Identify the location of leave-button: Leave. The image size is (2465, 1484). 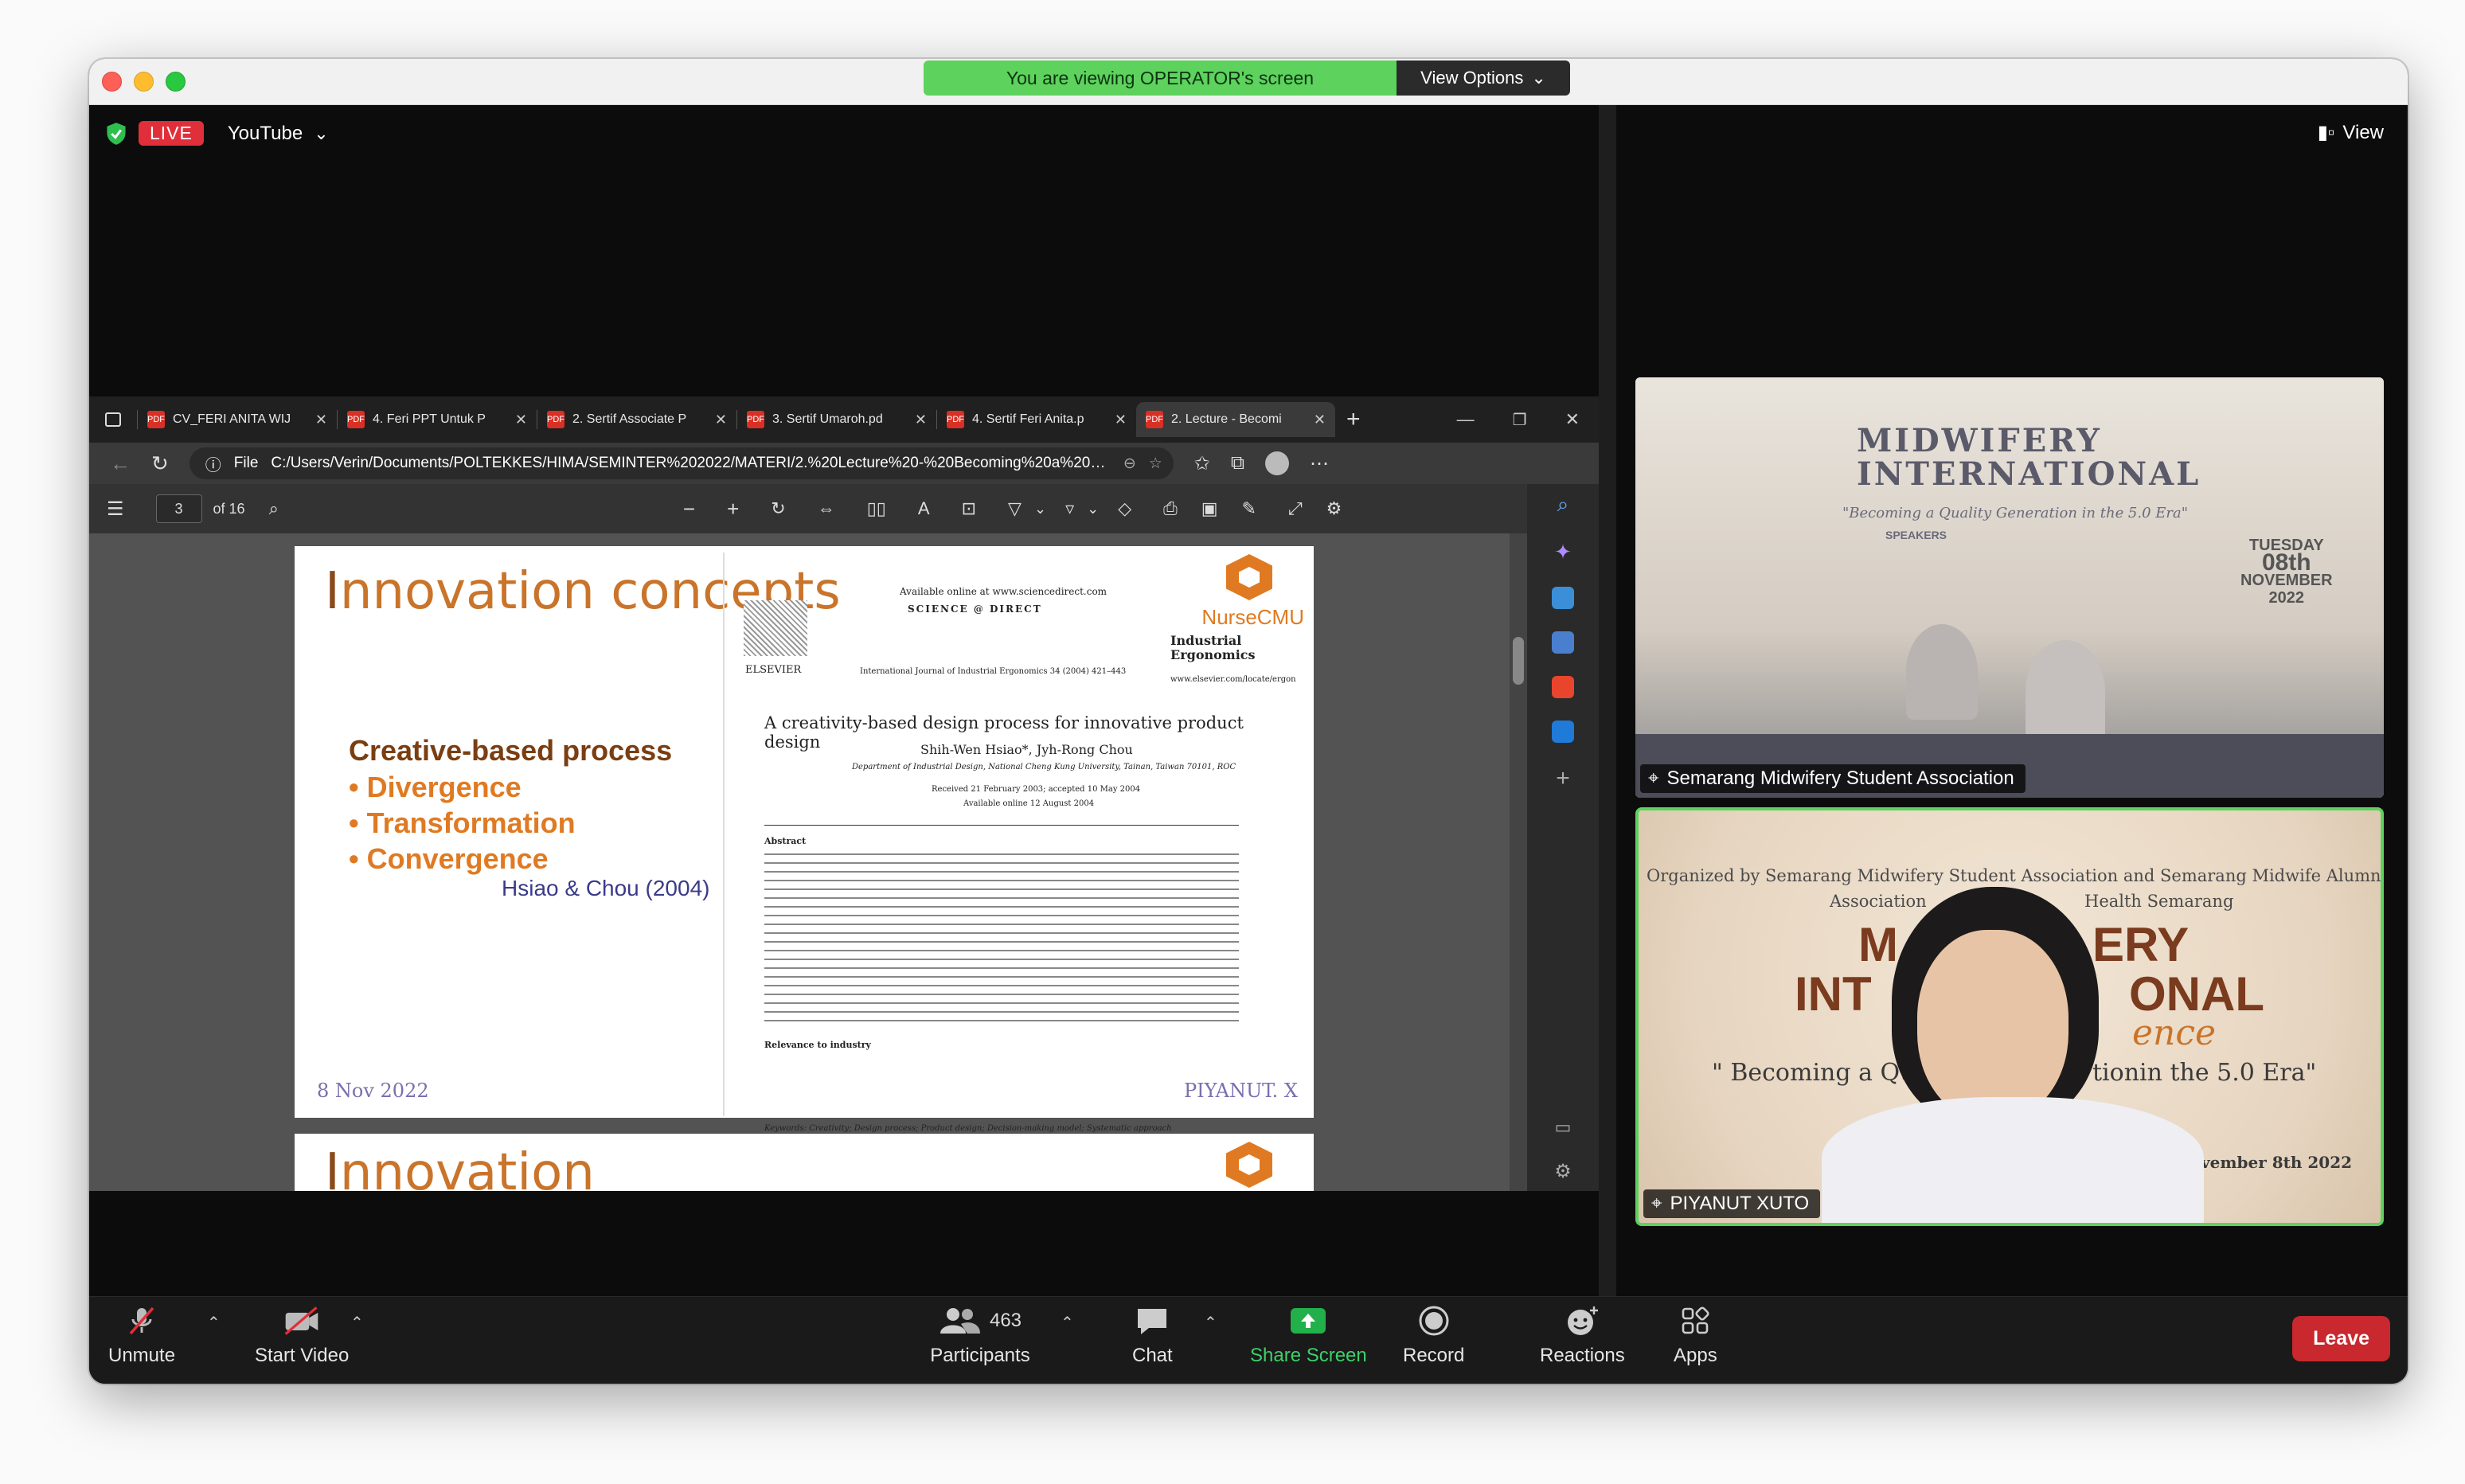
(2341, 1338).